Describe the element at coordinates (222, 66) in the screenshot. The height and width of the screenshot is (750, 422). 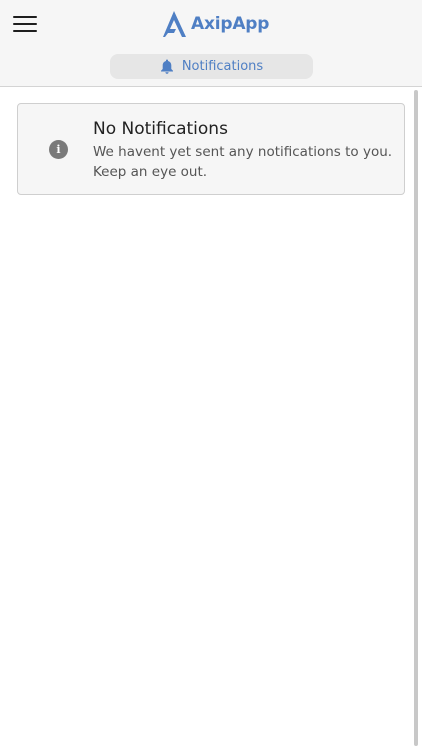
I see `tab-label: Notifications` at that location.